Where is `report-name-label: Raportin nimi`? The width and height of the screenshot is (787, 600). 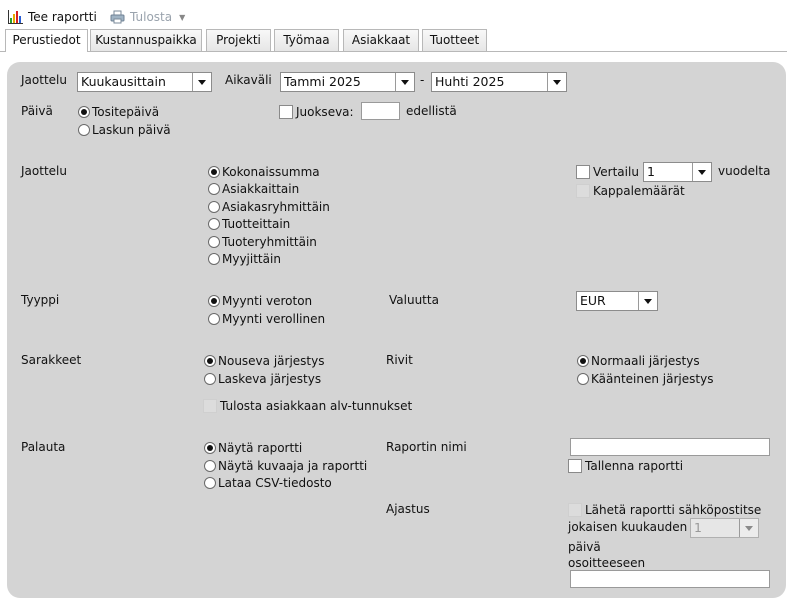 report-name-label: Raportin nimi is located at coordinates (426, 447).